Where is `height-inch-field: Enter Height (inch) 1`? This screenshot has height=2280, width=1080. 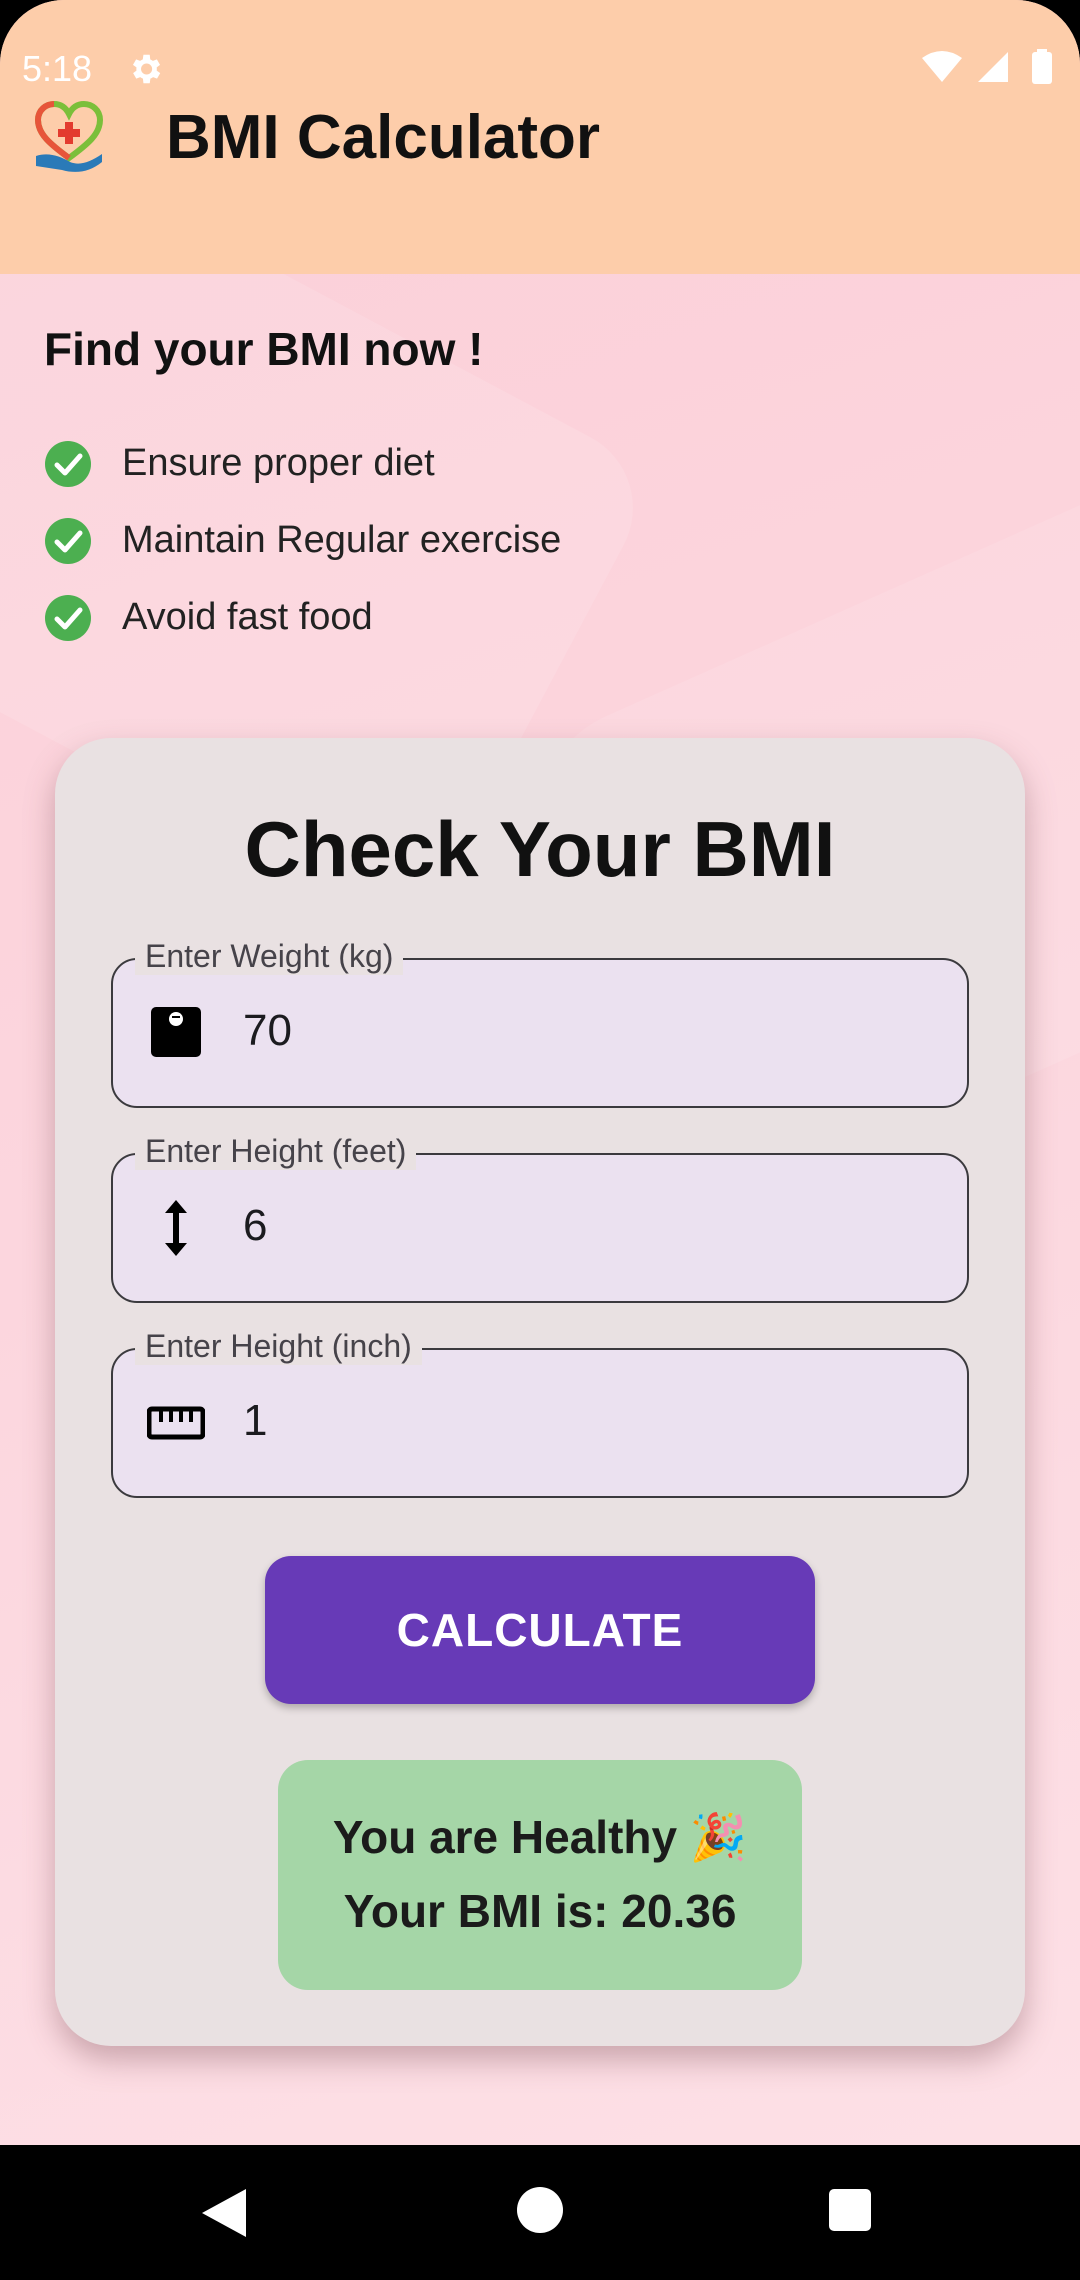 height-inch-field: Enter Height (inch) 1 is located at coordinates (540, 1413).